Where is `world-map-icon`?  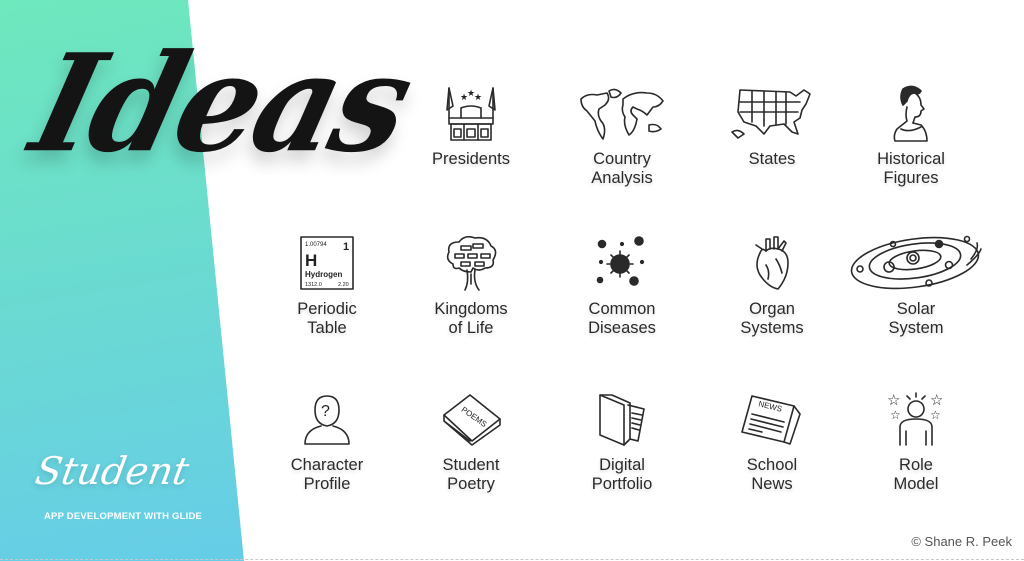 world-map-icon is located at coordinates (622, 114).